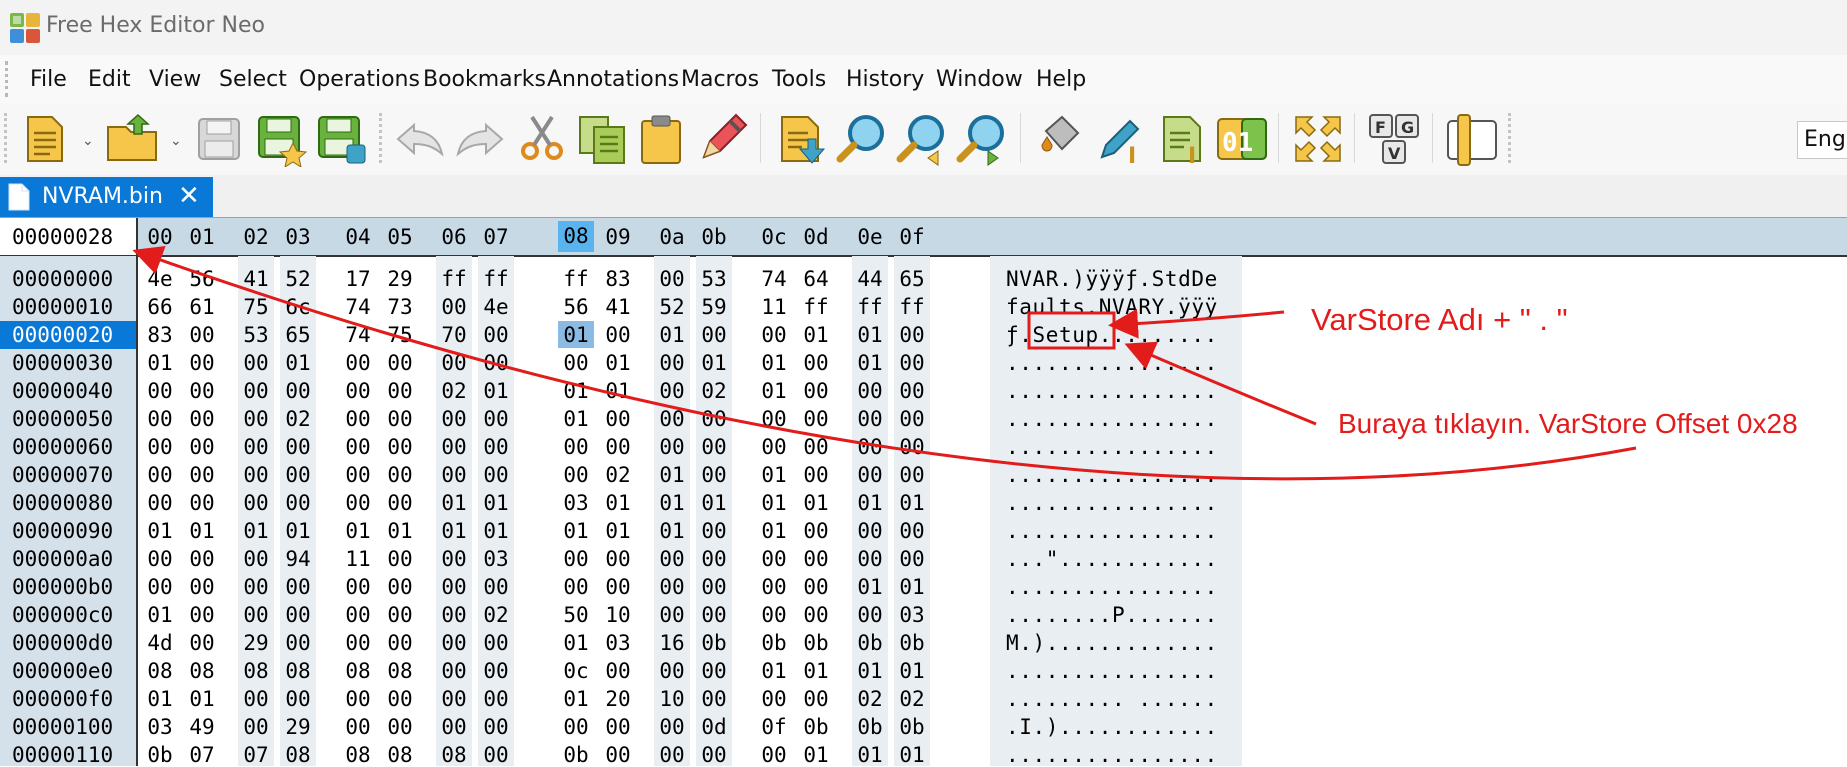 The image size is (1847, 767). What do you see at coordinates (922, 139) in the screenshot?
I see `find-previous-icon` at bounding box center [922, 139].